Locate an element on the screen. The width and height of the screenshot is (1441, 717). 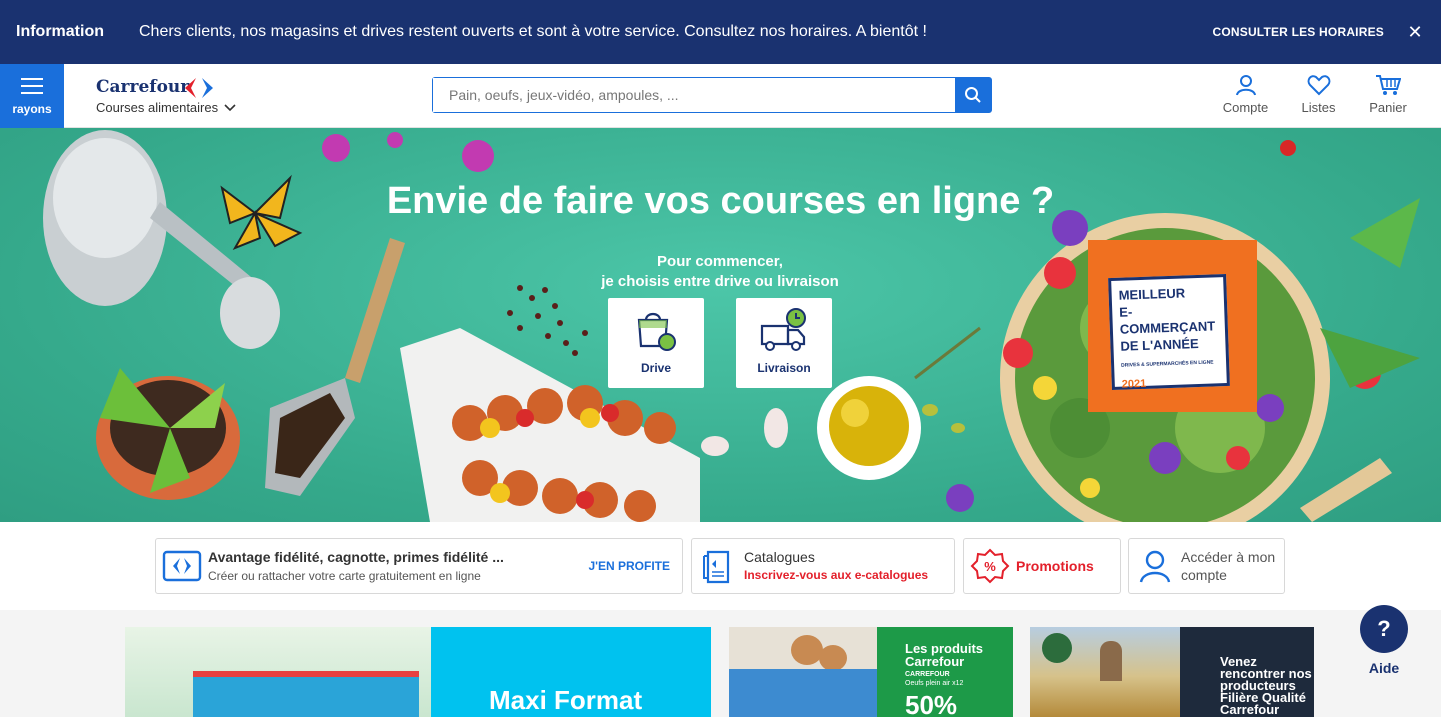
catalogues-subtitle: Inscrivez-vous aux e-catalogues is located at coordinates (836, 575).